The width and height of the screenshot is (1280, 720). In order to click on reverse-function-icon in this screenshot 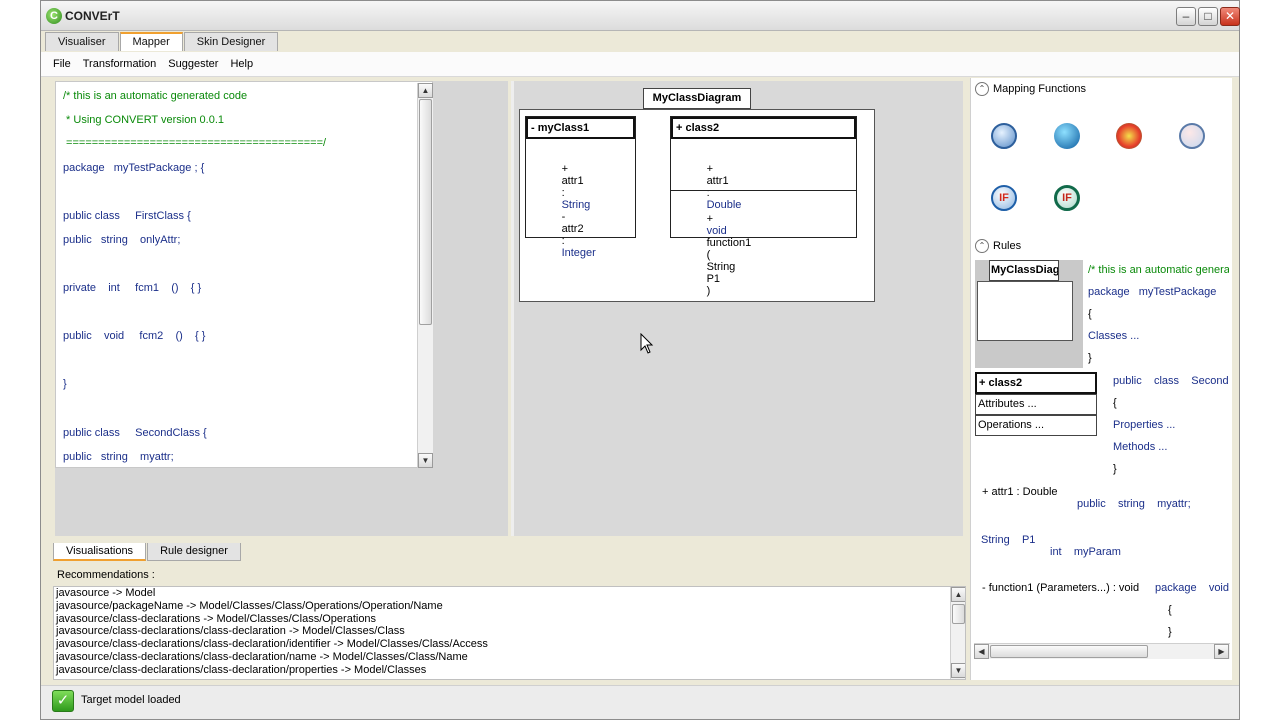, I will do `click(1192, 136)`.